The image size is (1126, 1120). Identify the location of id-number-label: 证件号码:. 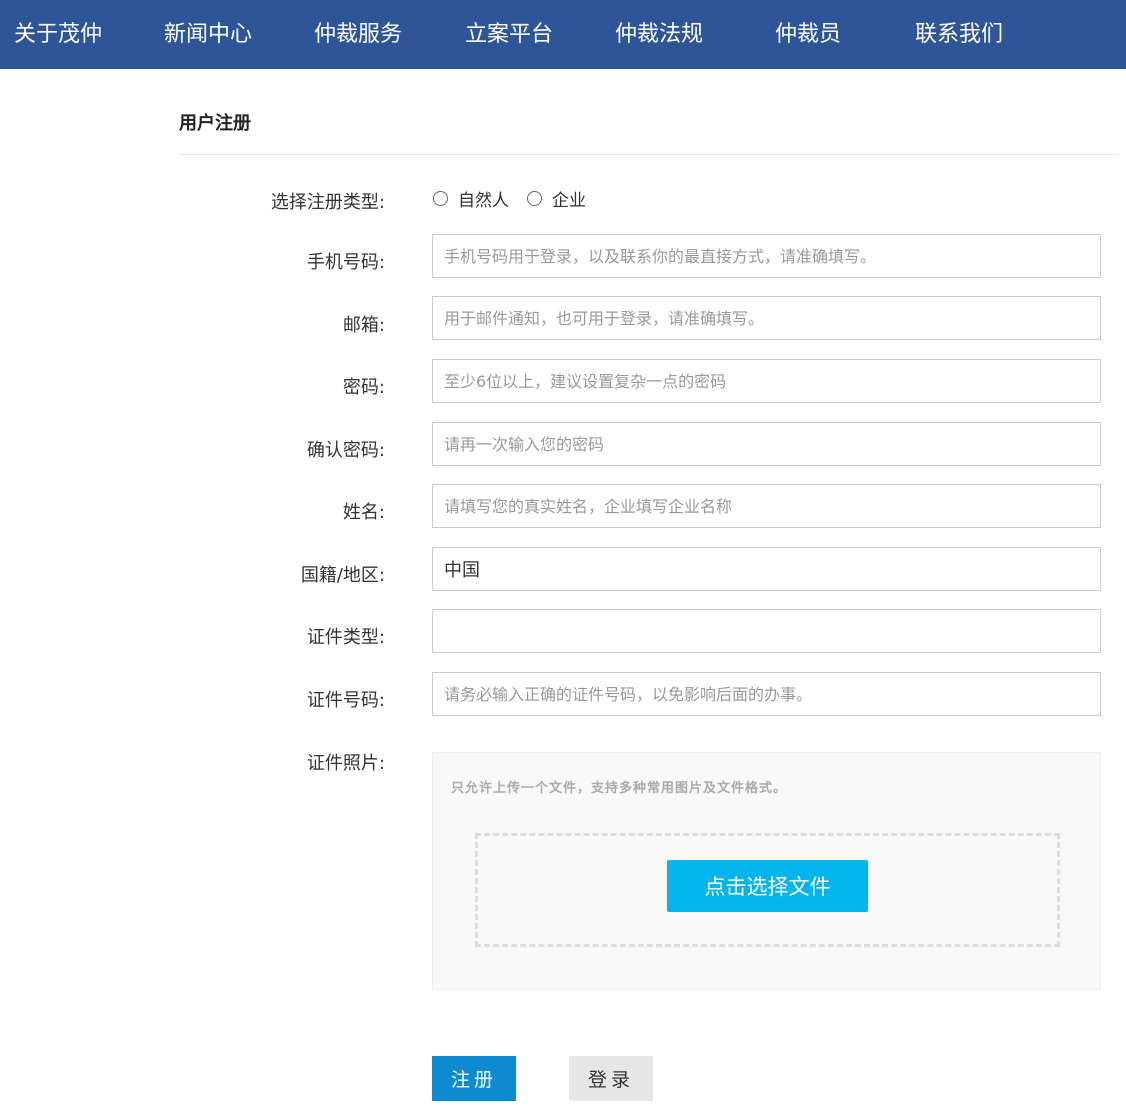
(345, 700).